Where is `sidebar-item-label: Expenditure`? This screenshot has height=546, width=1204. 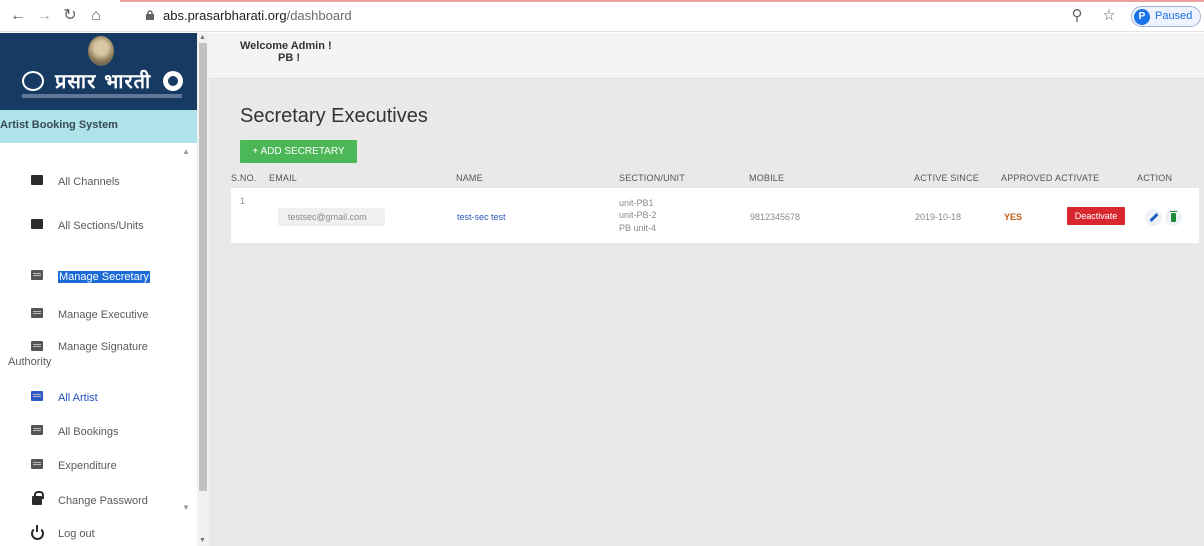
sidebar-item-label: Expenditure is located at coordinates (87, 466).